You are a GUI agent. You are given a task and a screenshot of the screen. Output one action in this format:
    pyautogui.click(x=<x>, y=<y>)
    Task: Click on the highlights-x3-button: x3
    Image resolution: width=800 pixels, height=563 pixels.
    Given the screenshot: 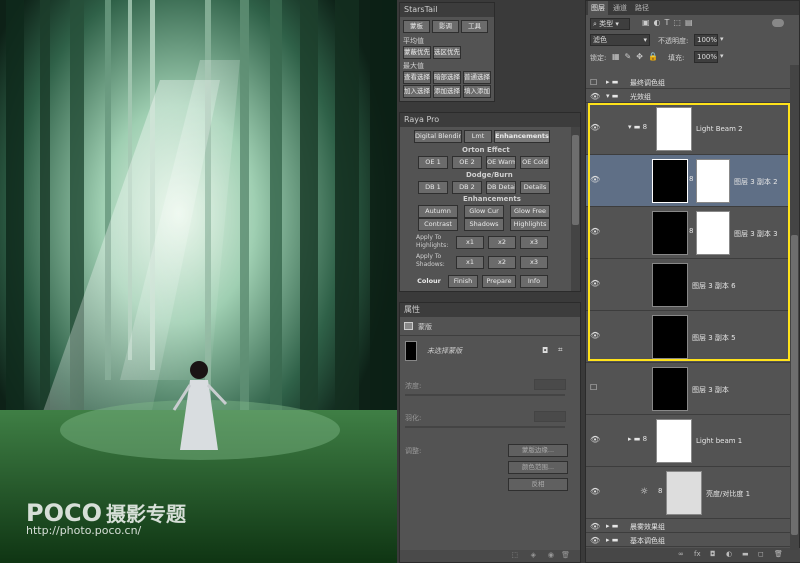 What is the action you would take?
    pyautogui.click(x=534, y=242)
    